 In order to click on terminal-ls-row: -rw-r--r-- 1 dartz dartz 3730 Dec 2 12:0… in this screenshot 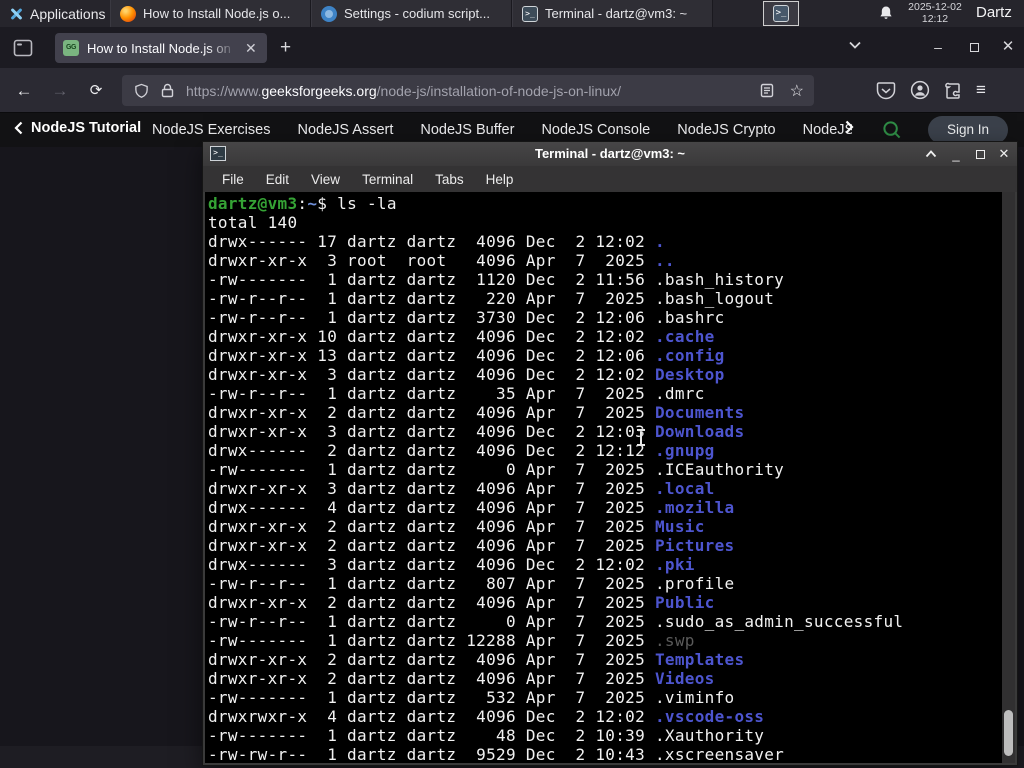, I will do `click(466, 317)`.